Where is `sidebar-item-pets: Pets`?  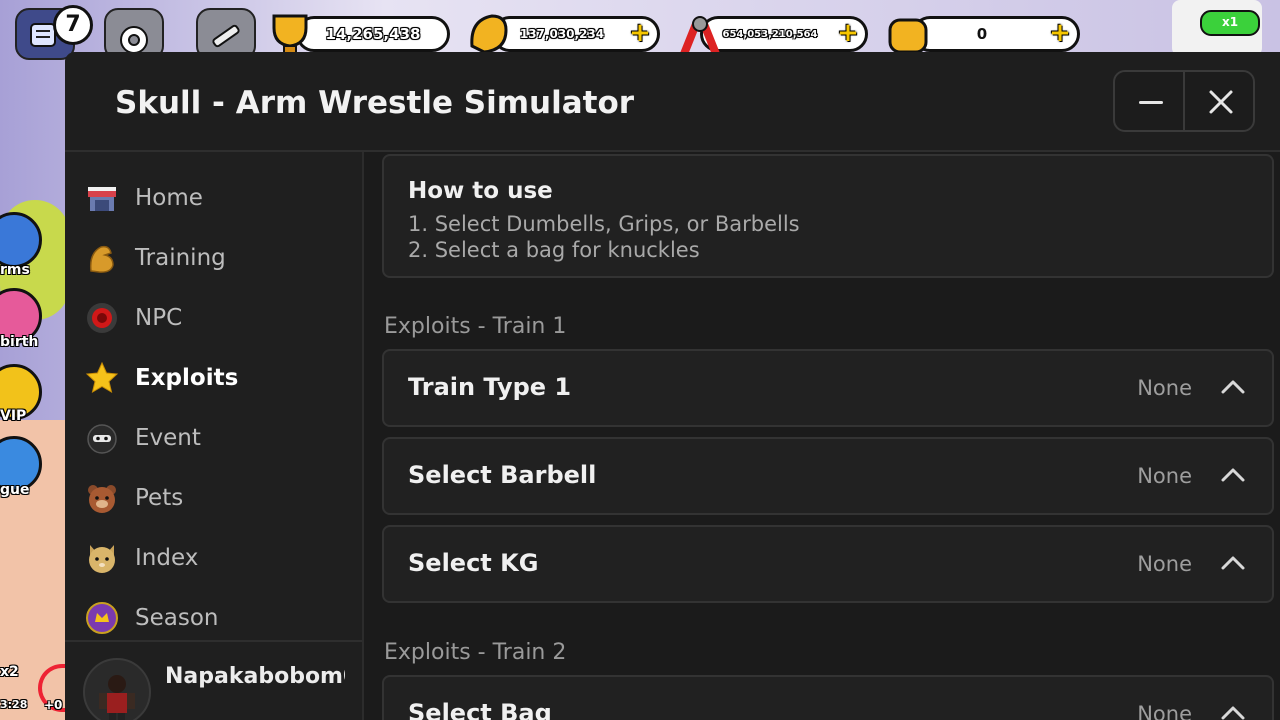 sidebar-item-pets: Pets is located at coordinates (215, 498).